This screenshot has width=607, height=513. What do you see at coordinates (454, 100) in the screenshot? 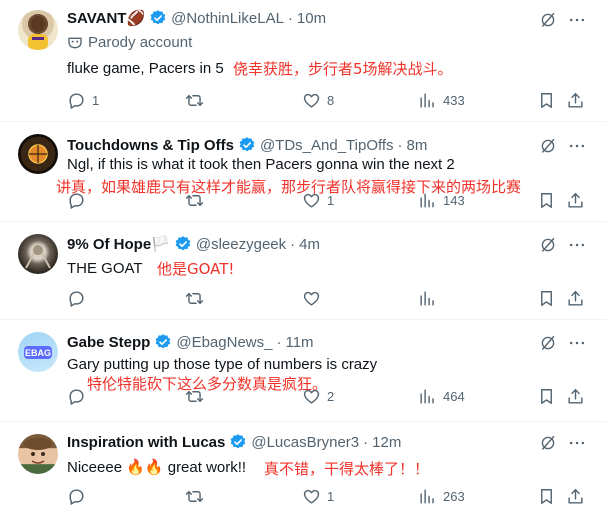
I see `view-count: 433` at bounding box center [454, 100].